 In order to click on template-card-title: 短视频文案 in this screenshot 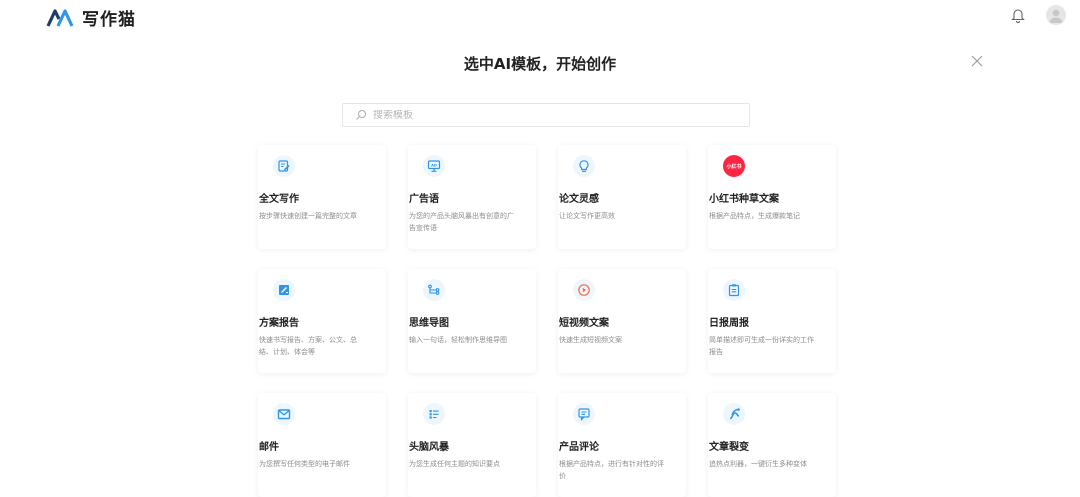, I will do `click(584, 323)`.